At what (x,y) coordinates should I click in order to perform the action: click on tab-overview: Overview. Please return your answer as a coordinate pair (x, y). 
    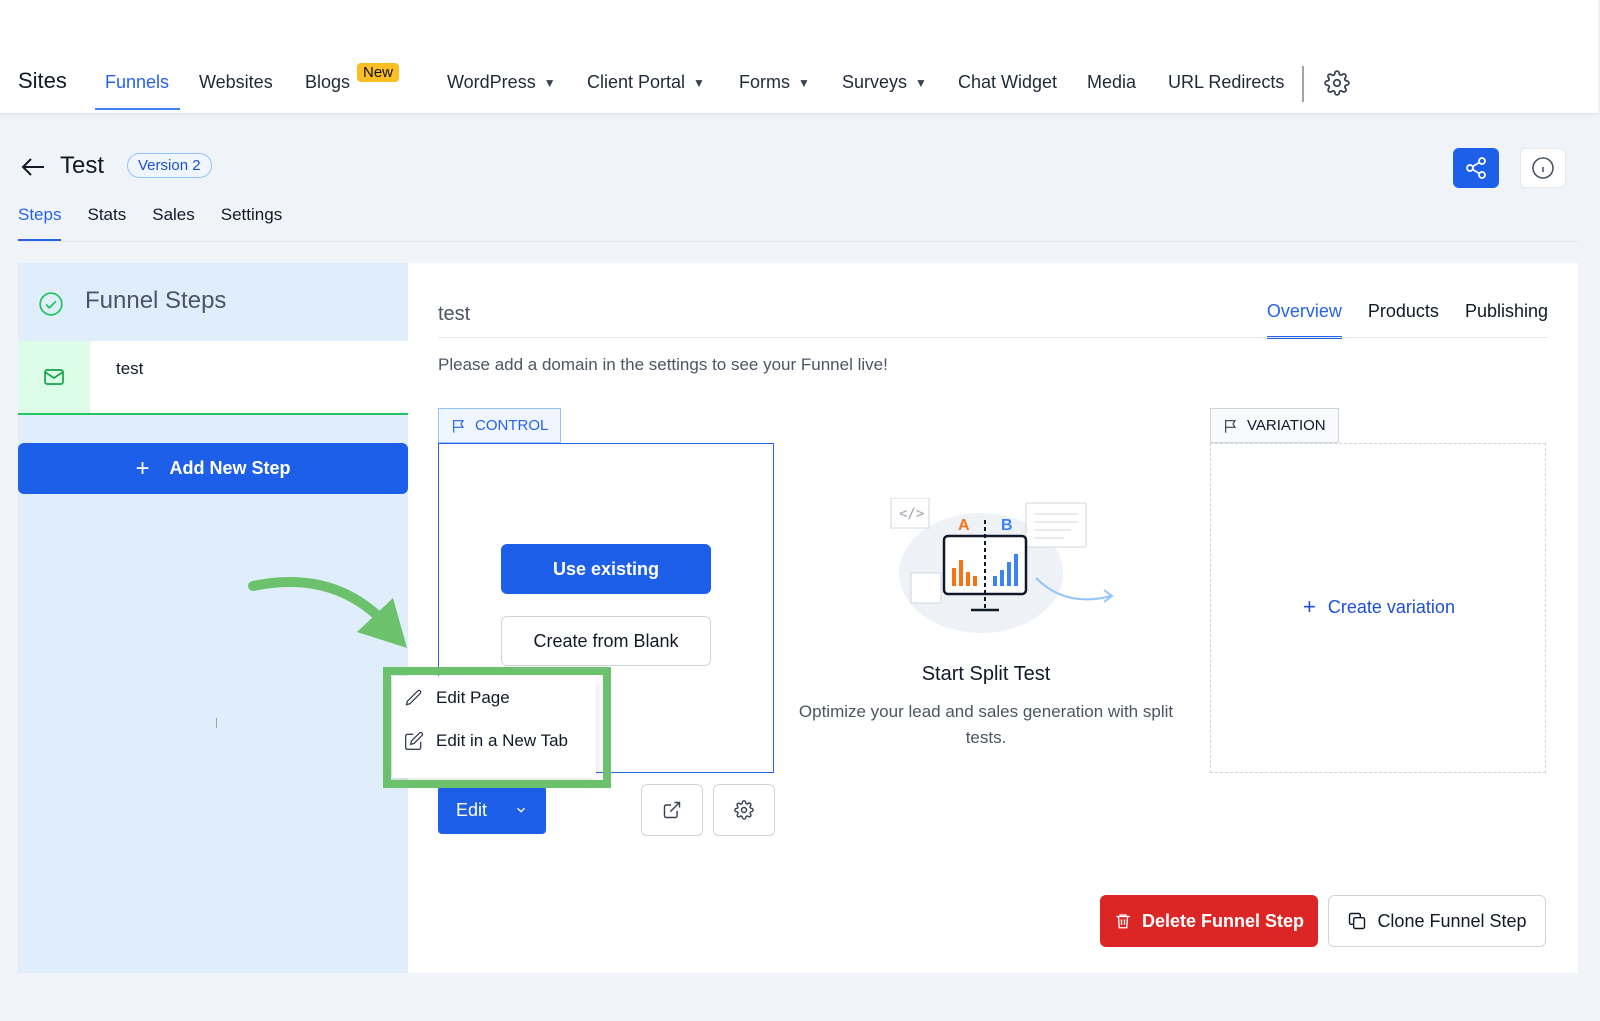
    Looking at the image, I should click on (1304, 320).